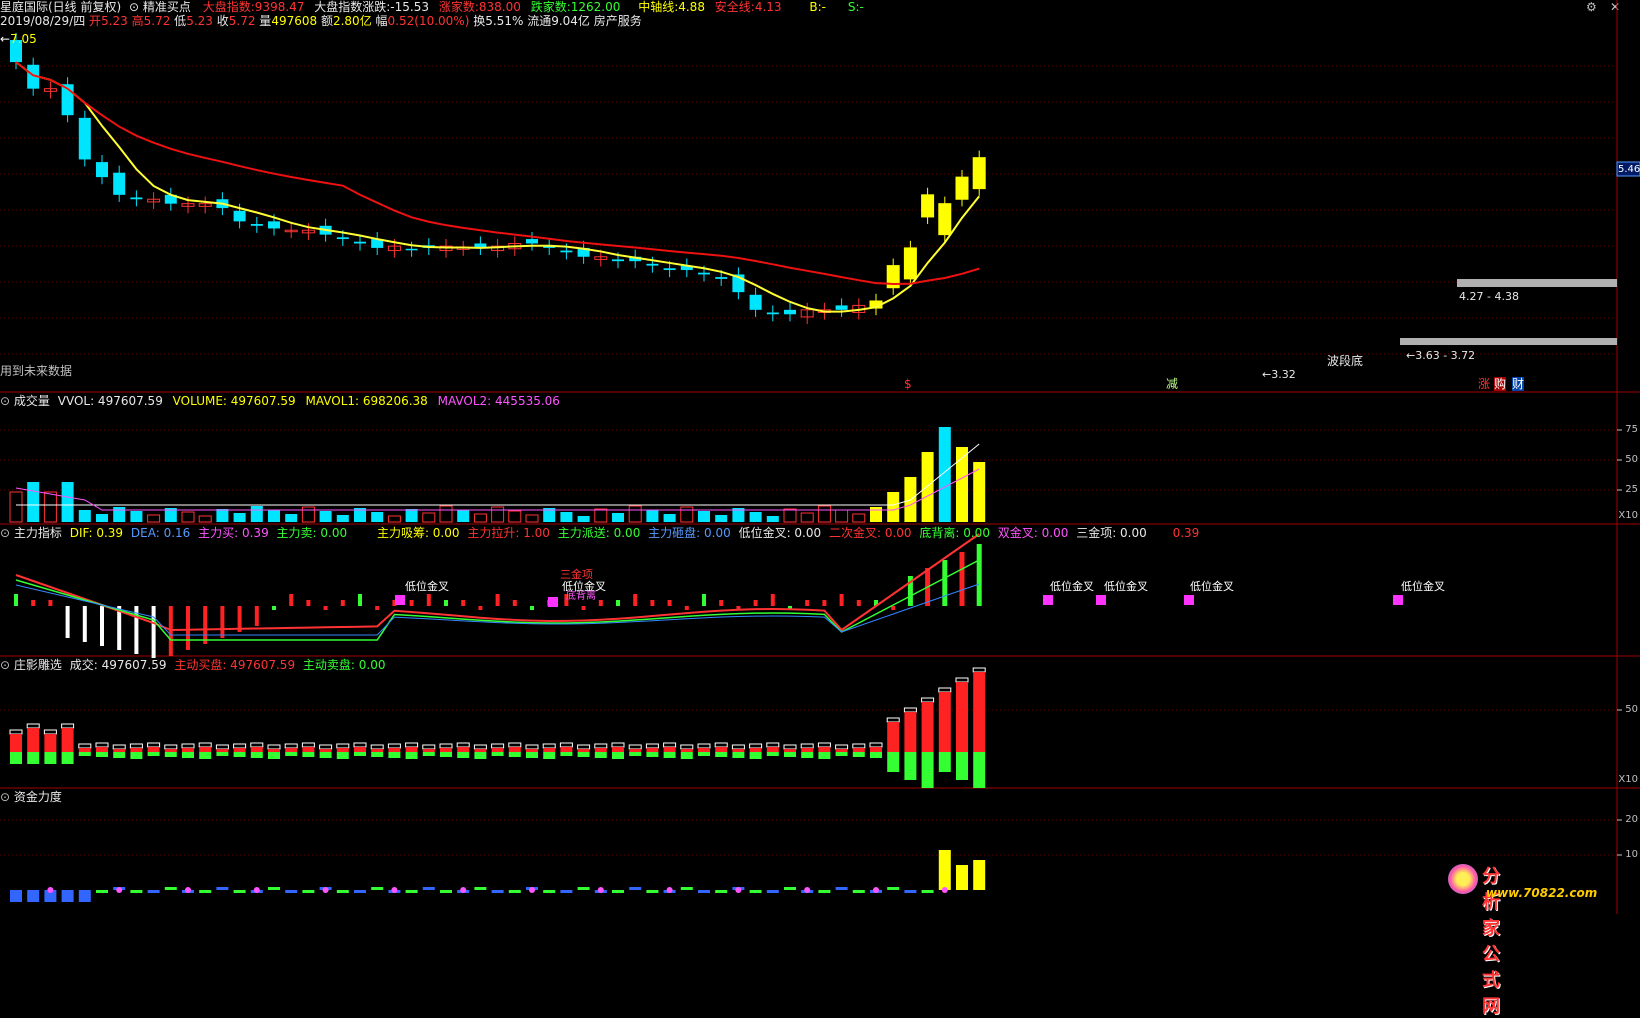 The width and height of the screenshot is (1640, 1018). I want to click on marker-gou: 购, so click(1500, 384).